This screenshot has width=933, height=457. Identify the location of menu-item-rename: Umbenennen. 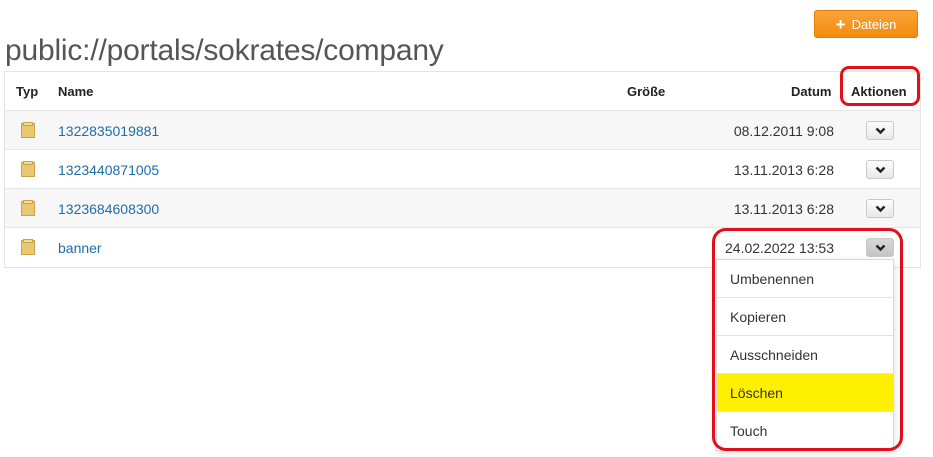
(805, 279).